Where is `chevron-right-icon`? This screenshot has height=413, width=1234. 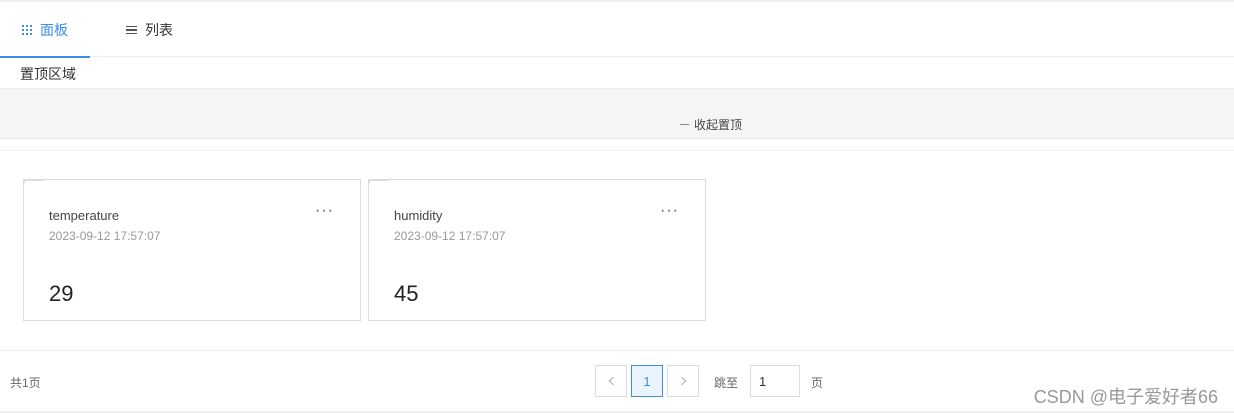
chevron-right-icon is located at coordinates (681, 381).